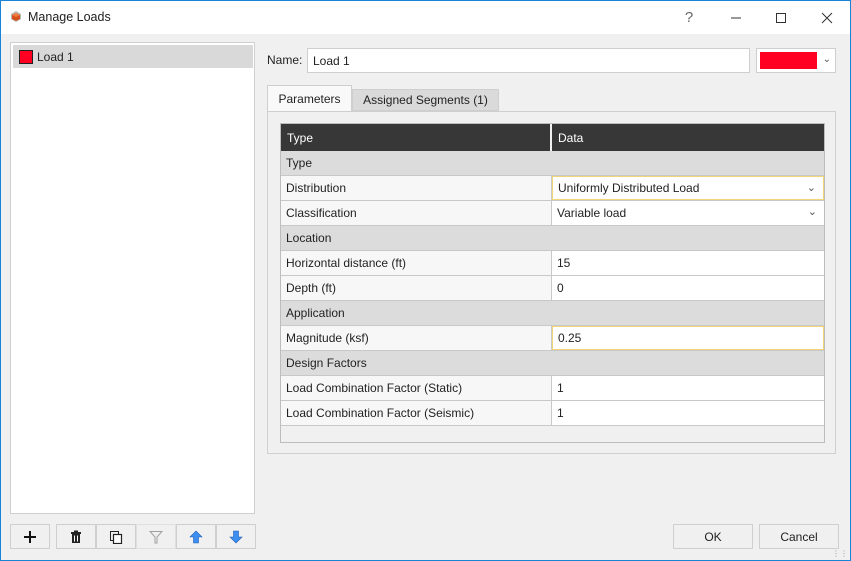  Describe the element at coordinates (69, 17) in the screenshot. I see `window-title: Manage Loads` at that location.